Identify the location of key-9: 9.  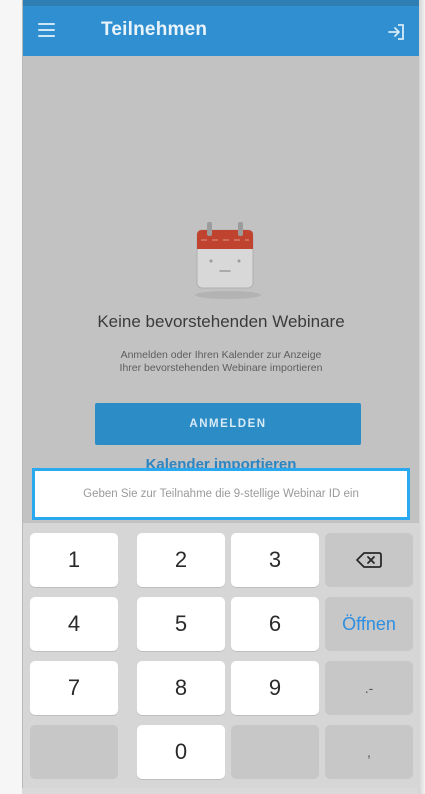
(275, 688).